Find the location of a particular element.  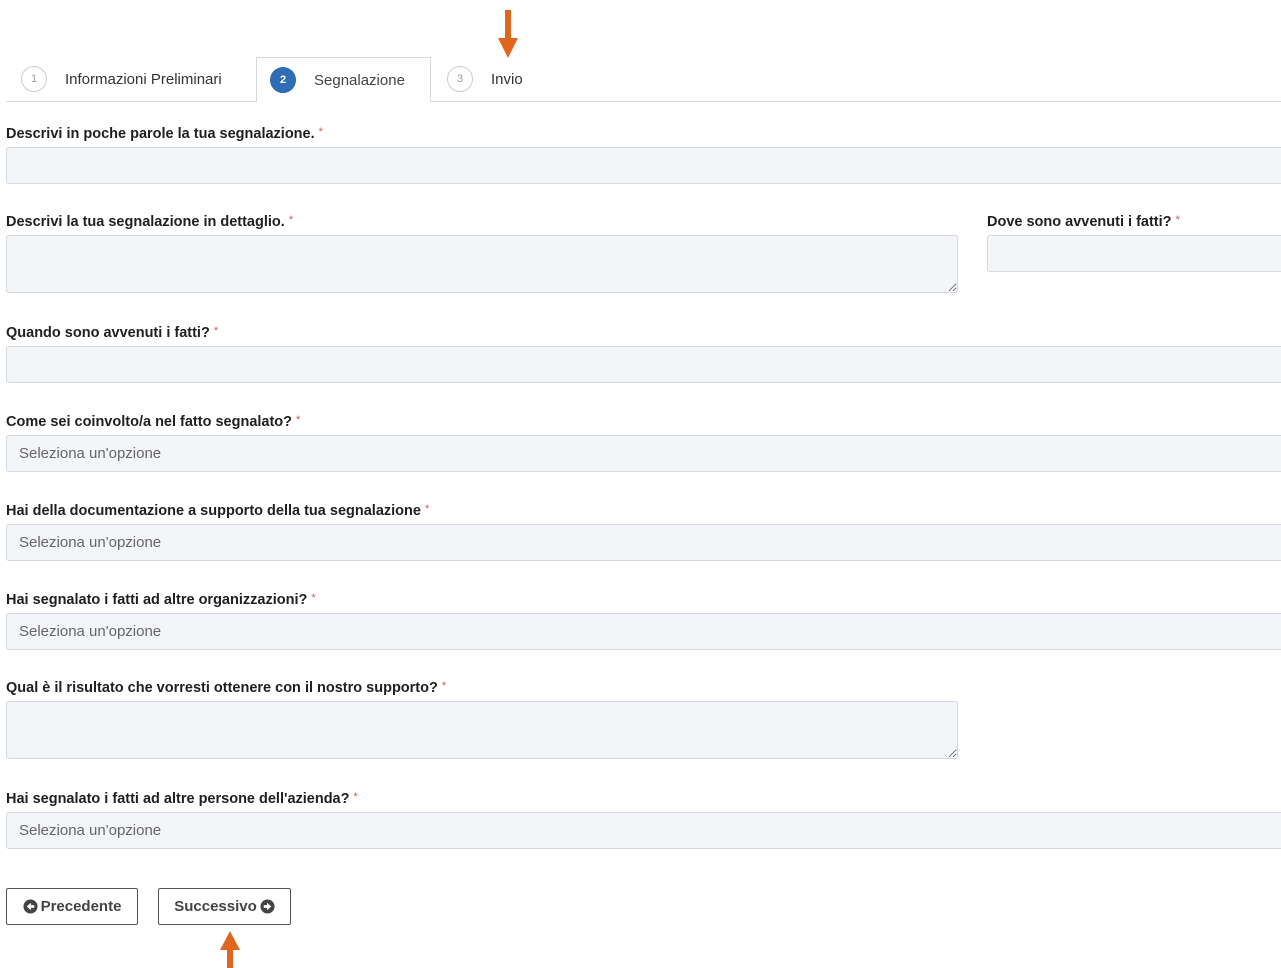

other-orgs-select: Seleziona un'opzione is located at coordinates (643, 631).